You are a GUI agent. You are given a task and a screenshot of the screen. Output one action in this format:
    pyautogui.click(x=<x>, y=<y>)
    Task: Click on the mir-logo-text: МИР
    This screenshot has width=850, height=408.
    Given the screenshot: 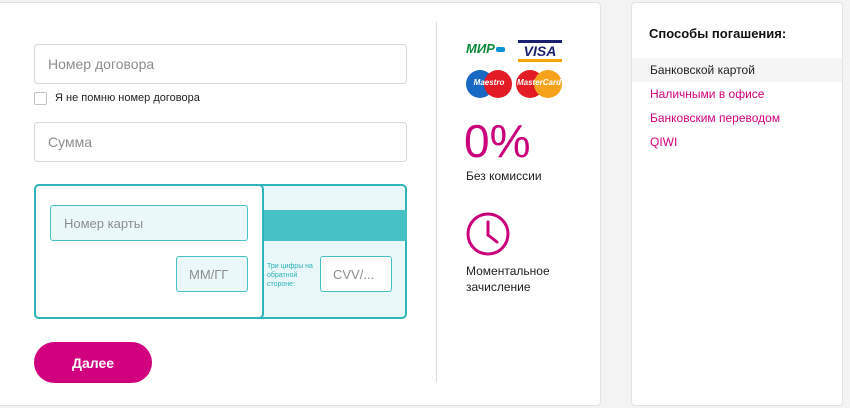 What is the action you would take?
    pyautogui.click(x=480, y=48)
    